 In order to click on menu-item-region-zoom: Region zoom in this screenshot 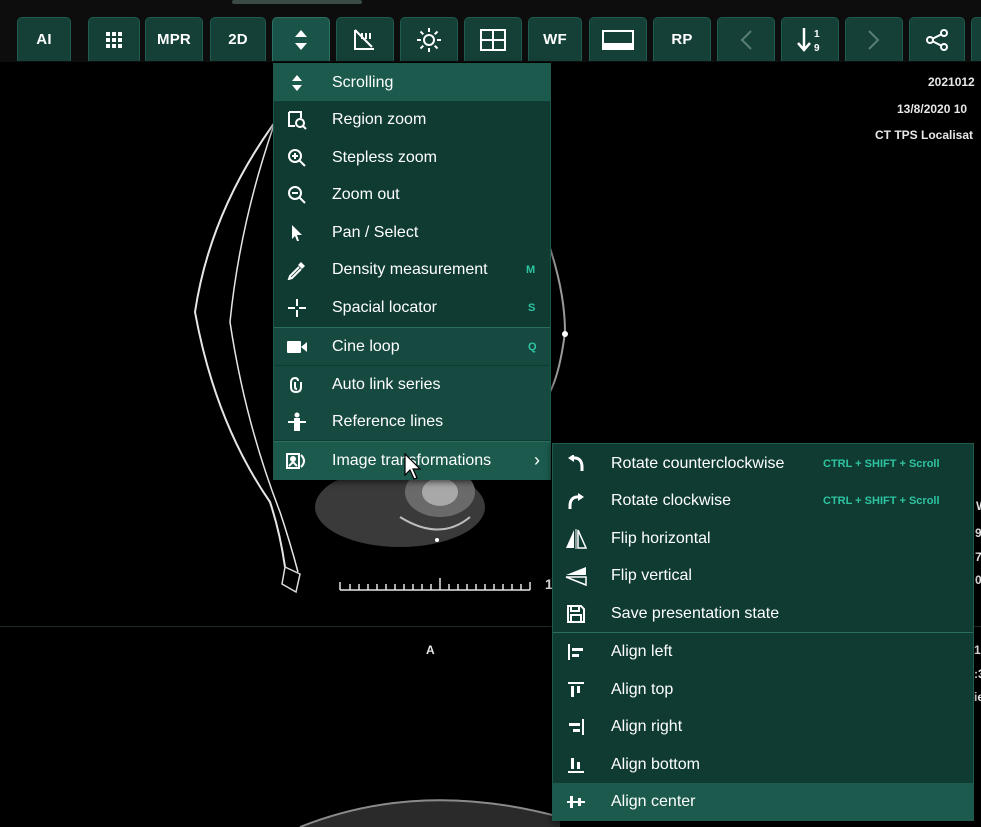, I will do `click(412, 119)`.